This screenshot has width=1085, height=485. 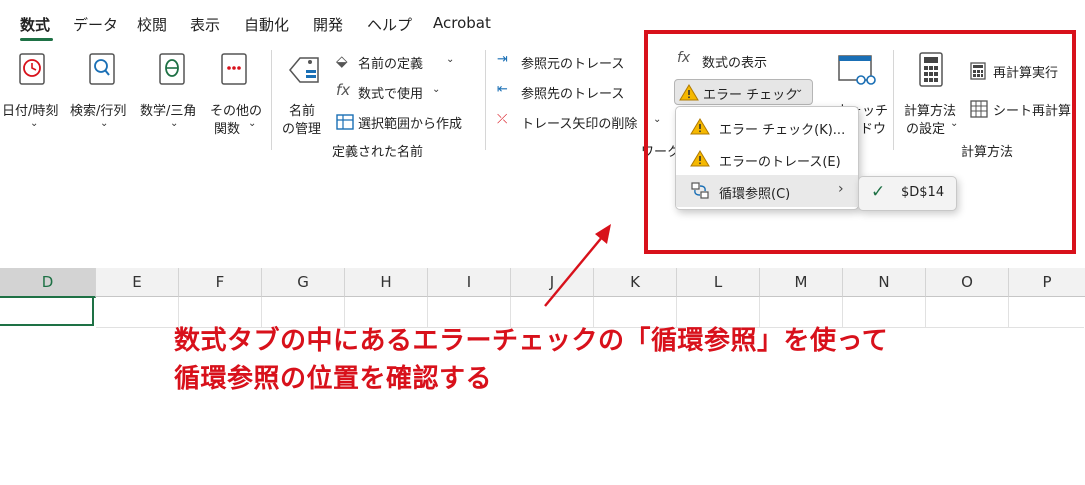 What do you see at coordinates (410, 124) in the screenshot?
I see `create-from-selection-label: 選択範囲から作成` at bounding box center [410, 124].